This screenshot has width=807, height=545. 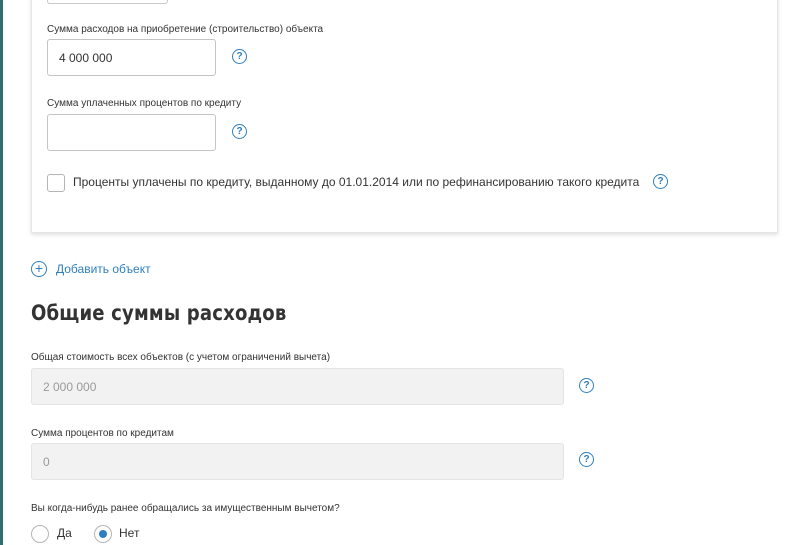 I want to click on add-object-label: Добавить объект, so click(x=103, y=269).